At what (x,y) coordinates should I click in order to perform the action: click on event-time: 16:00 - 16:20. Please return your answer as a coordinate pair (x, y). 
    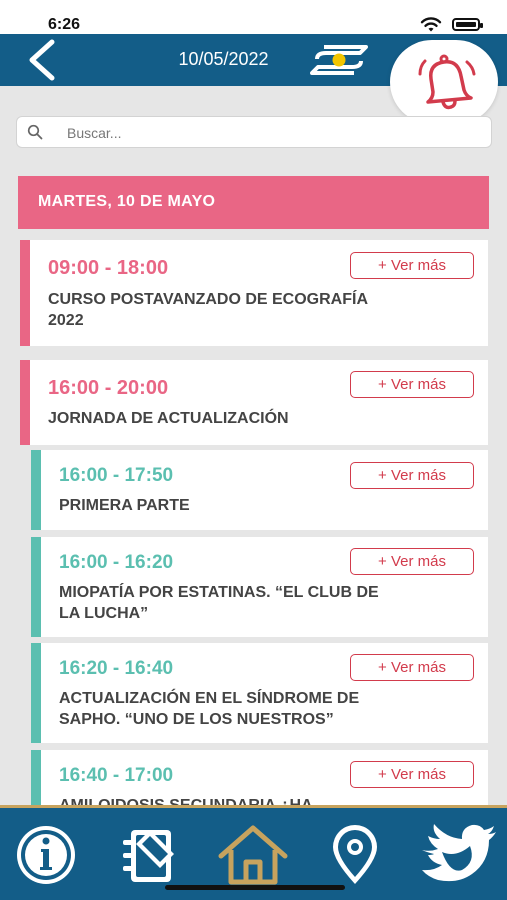
    Looking at the image, I should click on (116, 562).